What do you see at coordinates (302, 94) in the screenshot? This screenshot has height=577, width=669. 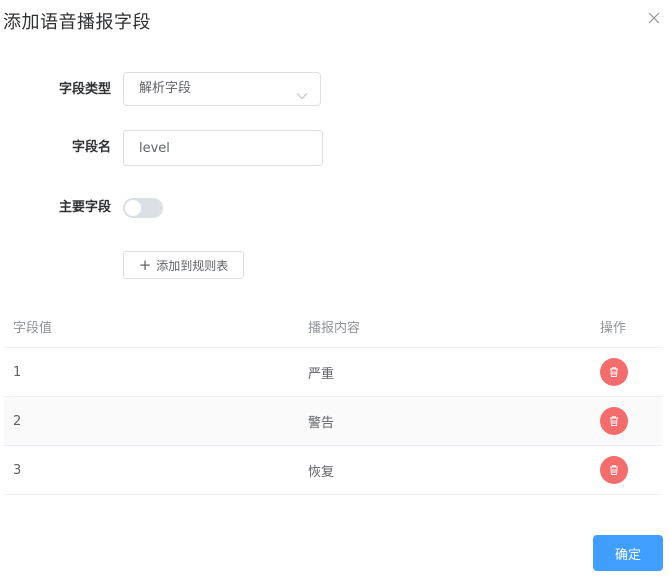 I see `chevron-down-icon` at bounding box center [302, 94].